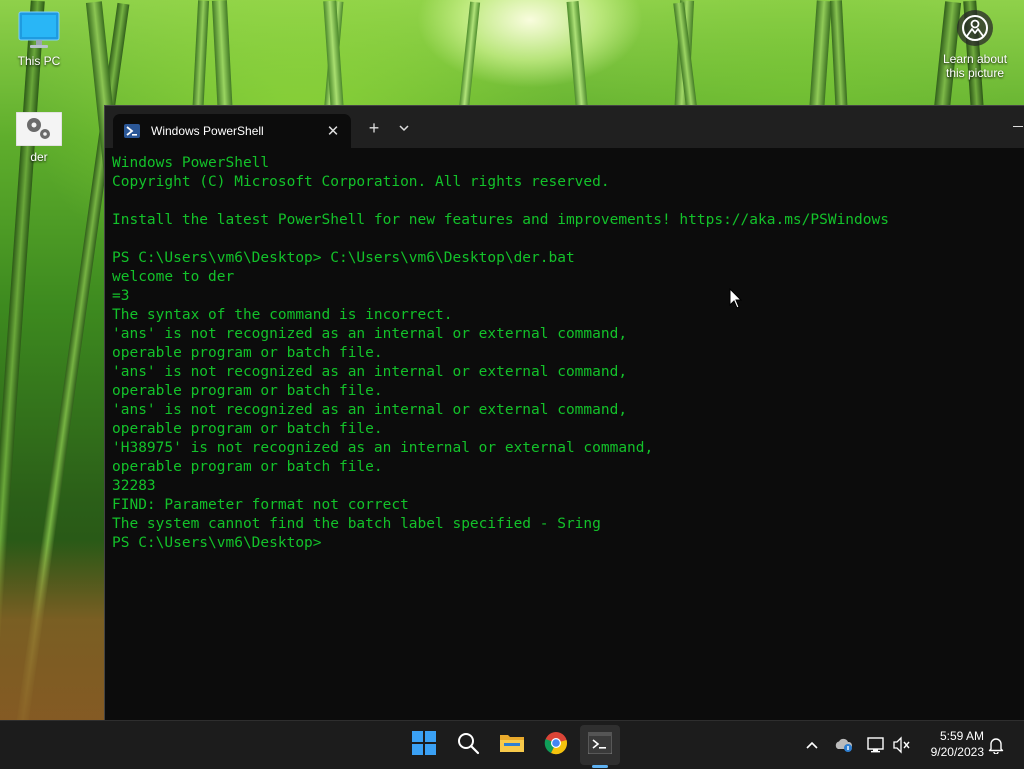  I want to click on powershell-icon, so click(132, 131).